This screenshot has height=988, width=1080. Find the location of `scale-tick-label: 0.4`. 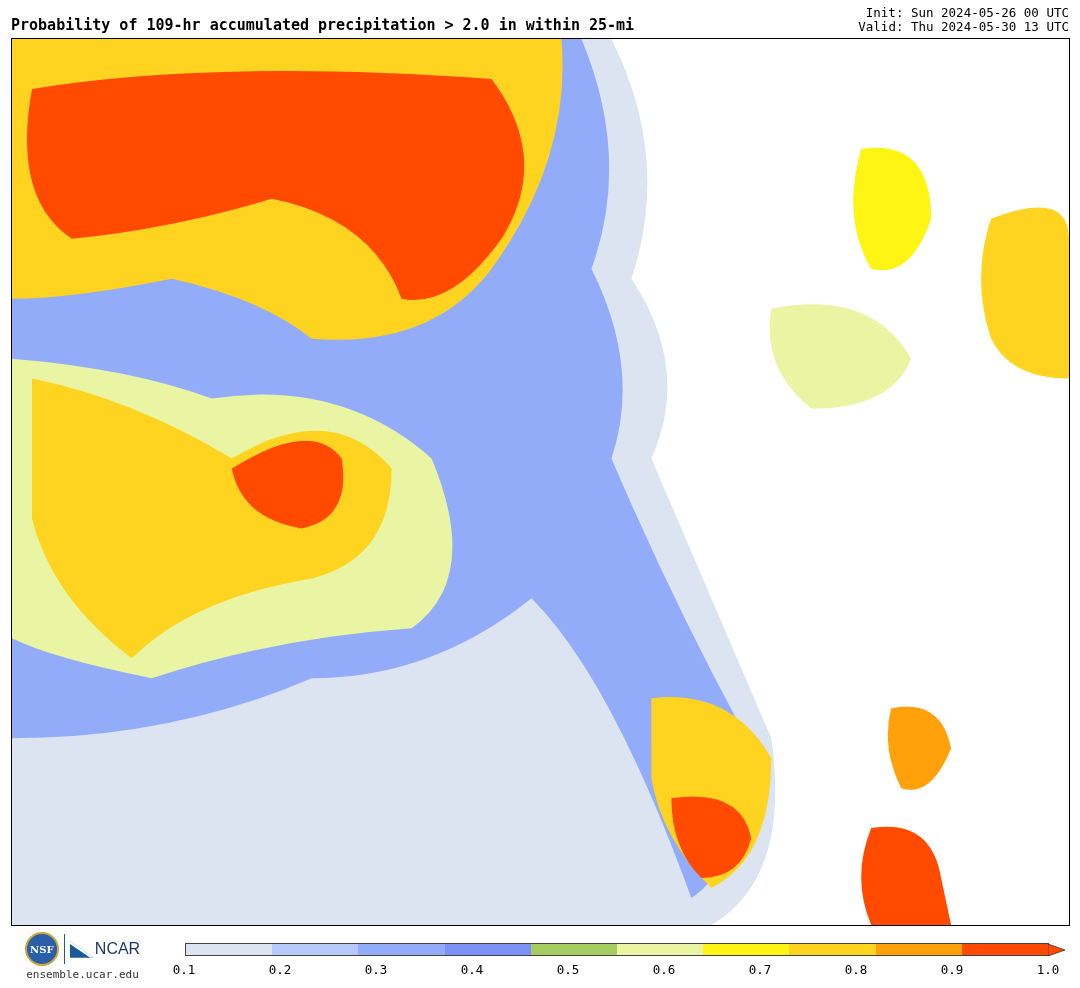

scale-tick-label: 0.4 is located at coordinates (472, 969).